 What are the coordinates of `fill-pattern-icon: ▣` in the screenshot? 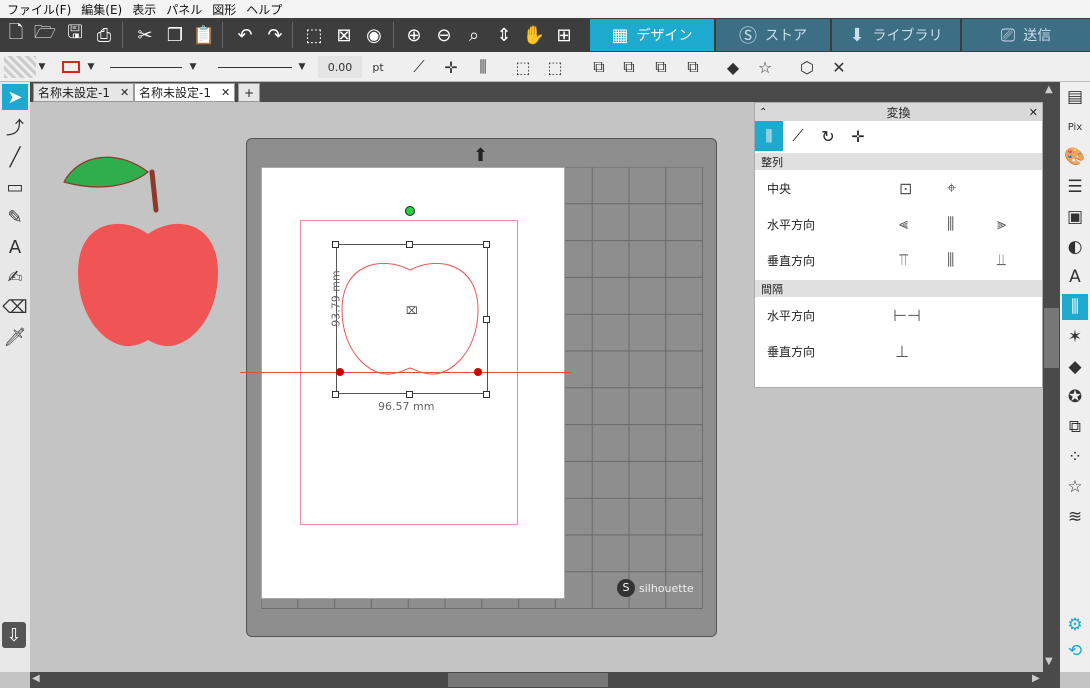 It's located at (1075, 217).